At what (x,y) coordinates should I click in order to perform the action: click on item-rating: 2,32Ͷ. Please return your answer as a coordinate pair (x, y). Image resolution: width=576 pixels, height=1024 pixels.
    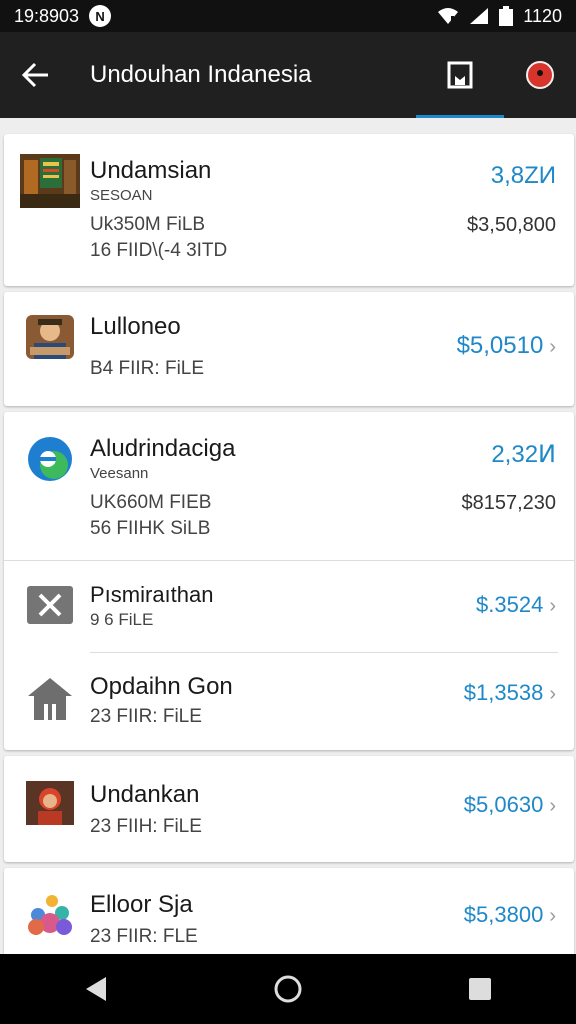
    Looking at the image, I should click on (523, 454).